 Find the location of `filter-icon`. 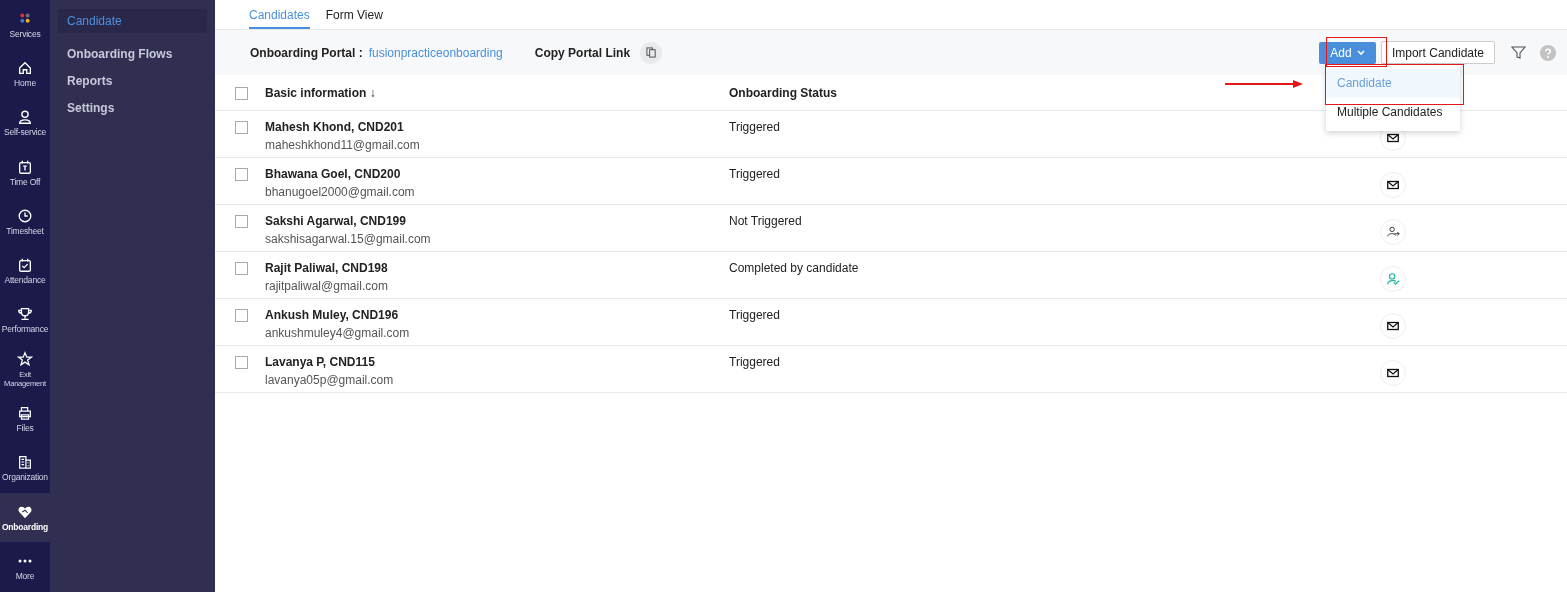

filter-icon is located at coordinates (1518, 52).